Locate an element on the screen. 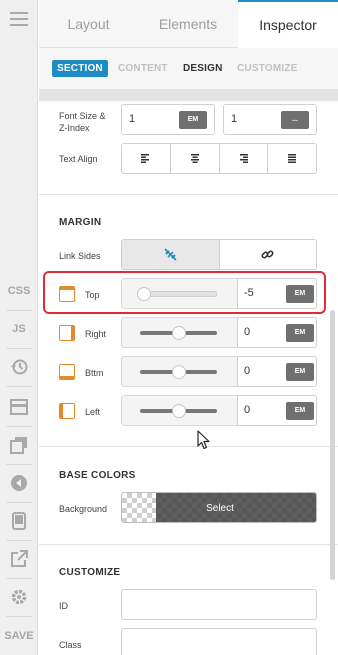  margin-right-value: 0 is located at coordinates (247, 332).